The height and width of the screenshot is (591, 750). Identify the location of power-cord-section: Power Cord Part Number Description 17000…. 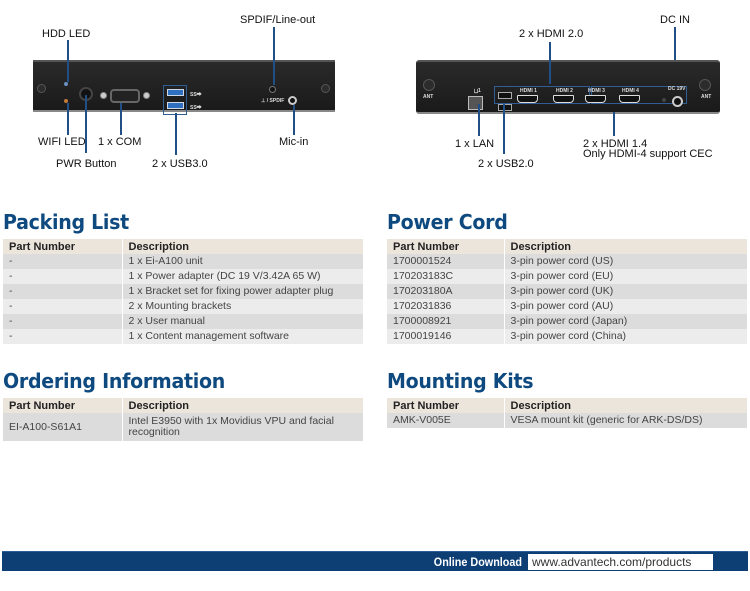
(567, 277).